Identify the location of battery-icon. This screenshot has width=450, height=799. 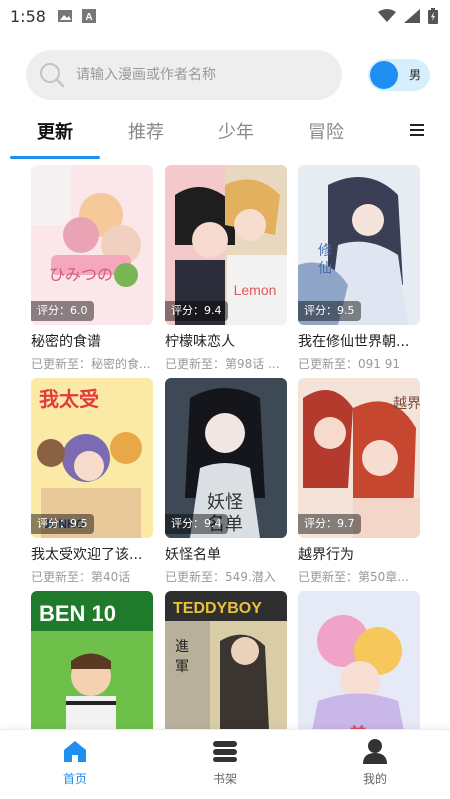
(433, 16).